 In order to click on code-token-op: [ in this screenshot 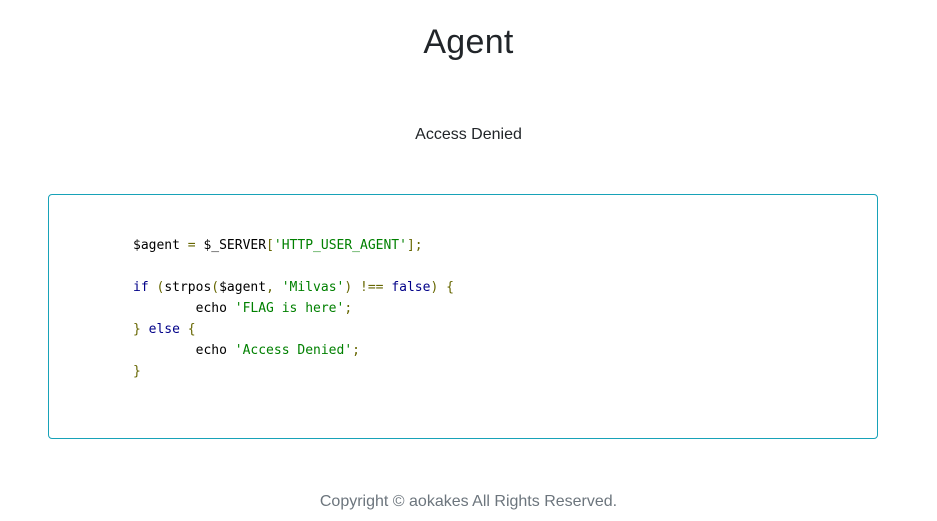, I will do `click(270, 245)`.